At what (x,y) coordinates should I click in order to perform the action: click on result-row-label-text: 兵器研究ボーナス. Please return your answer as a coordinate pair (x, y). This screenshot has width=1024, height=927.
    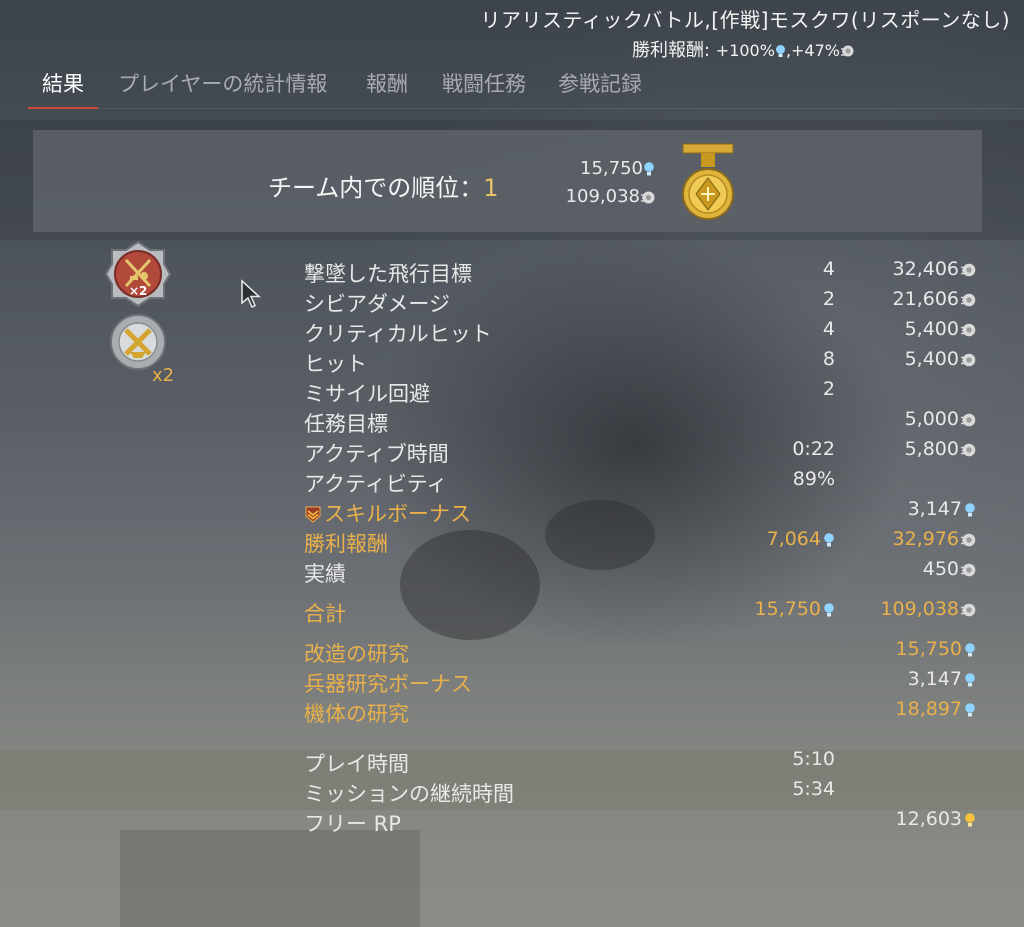
    Looking at the image, I should click on (388, 684).